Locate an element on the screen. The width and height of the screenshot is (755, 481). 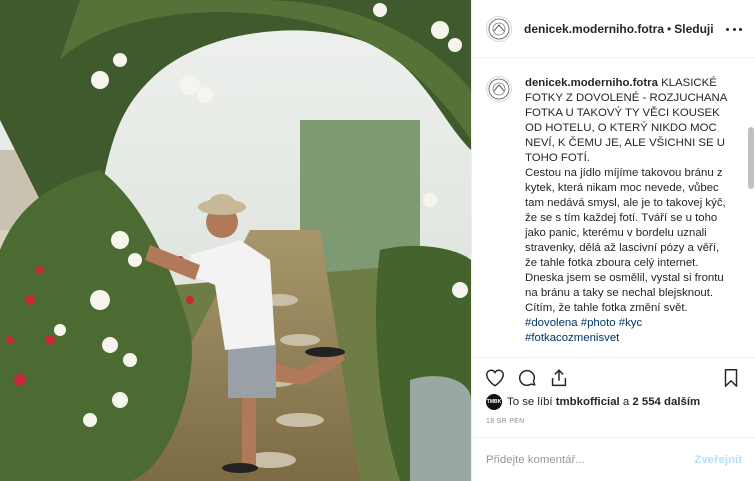
action-bar is located at coordinates (613, 376).